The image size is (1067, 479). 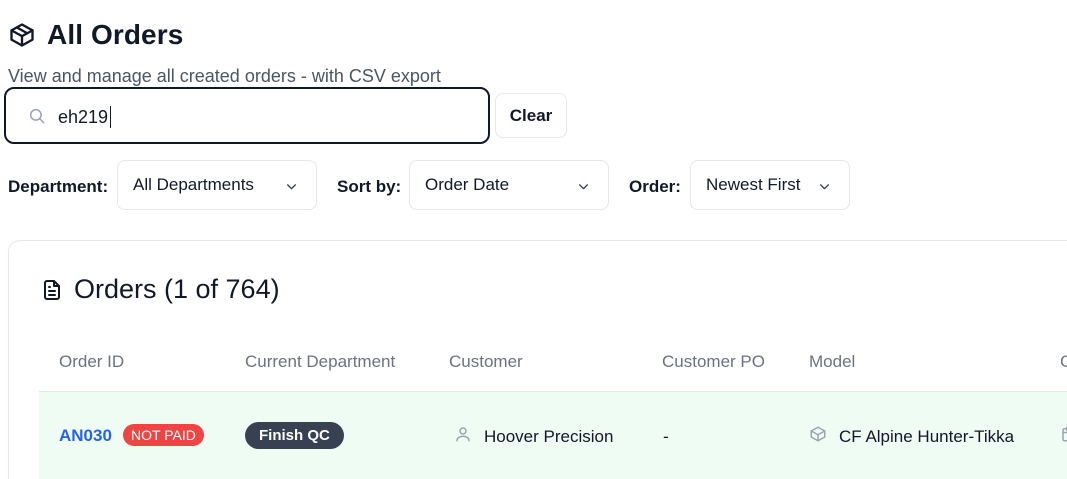 I want to click on user-icon, so click(x=463, y=434).